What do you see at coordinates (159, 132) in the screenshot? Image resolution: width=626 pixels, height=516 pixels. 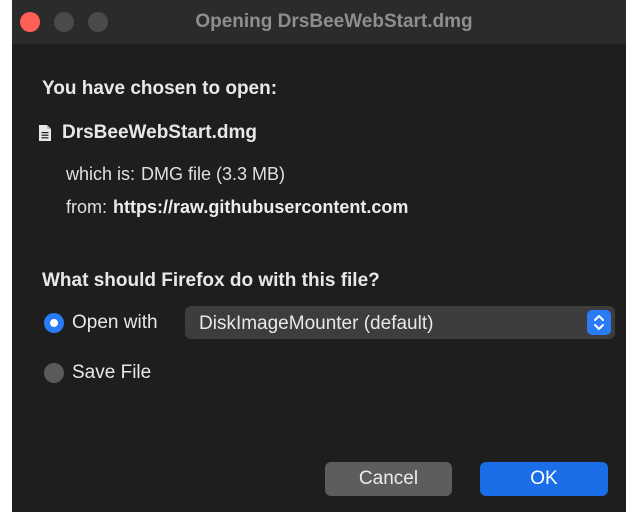 I see `file-name: DrsBeeWebStart.dmg` at bounding box center [159, 132].